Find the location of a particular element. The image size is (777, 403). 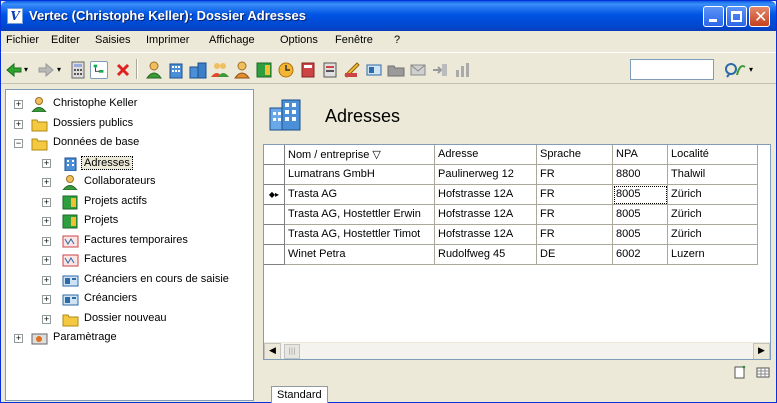

table-cell: Trasta AG, Hostettler Erwin is located at coordinates (360, 215).